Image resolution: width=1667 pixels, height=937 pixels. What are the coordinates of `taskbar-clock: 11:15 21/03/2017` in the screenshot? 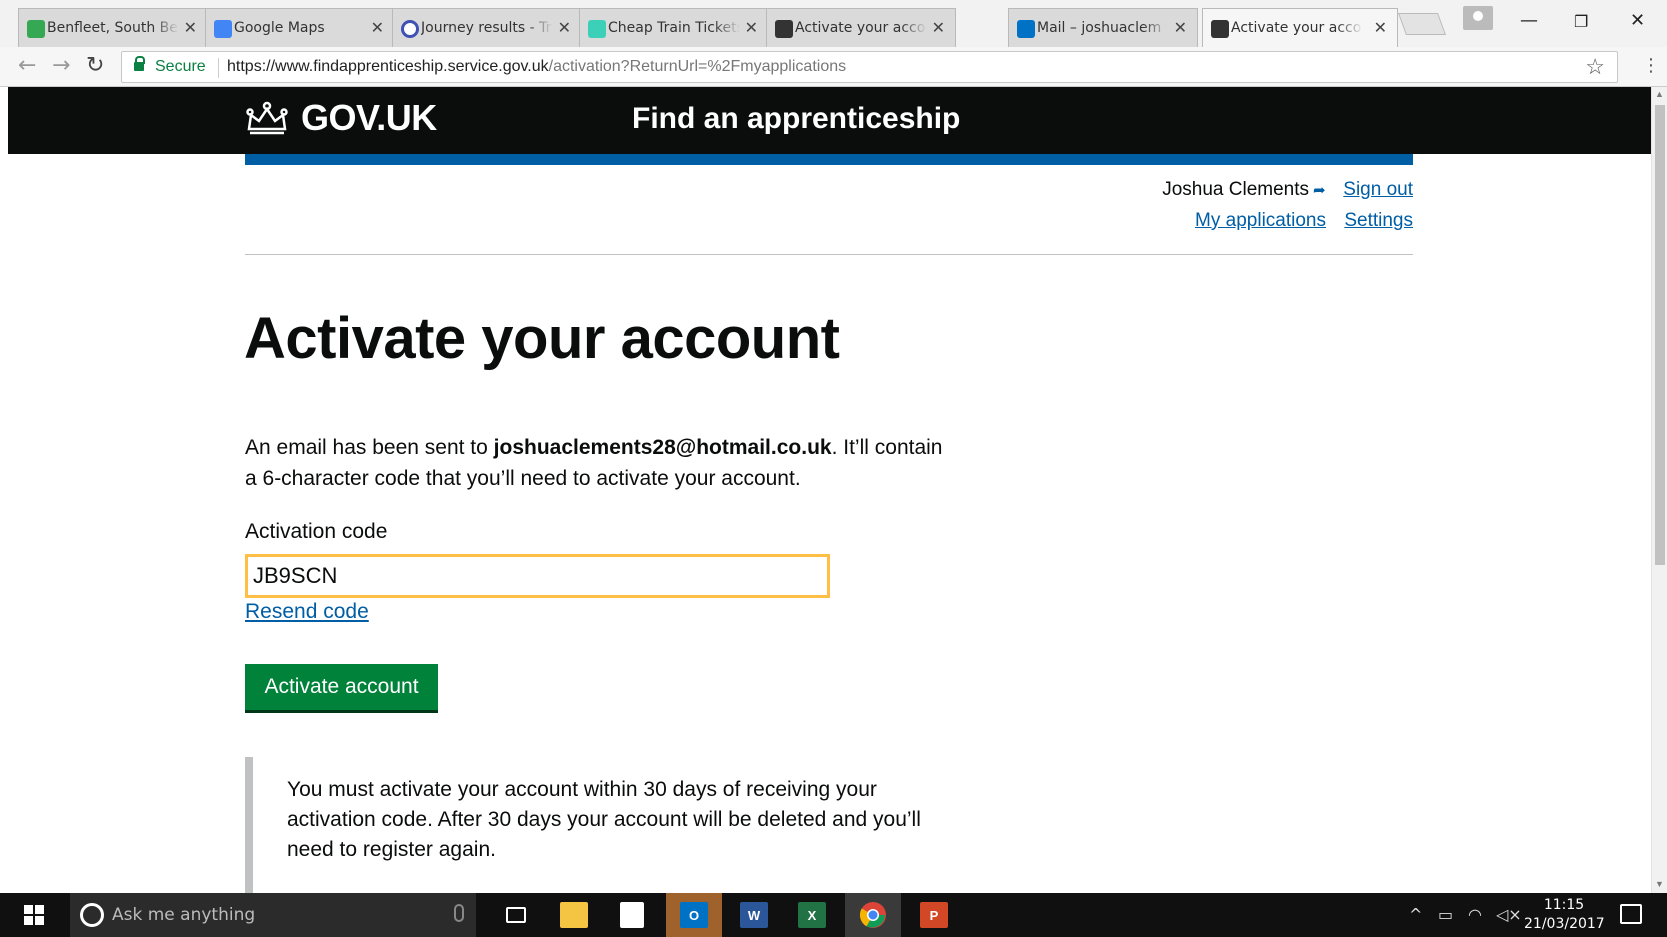 It's located at (1564, 915).